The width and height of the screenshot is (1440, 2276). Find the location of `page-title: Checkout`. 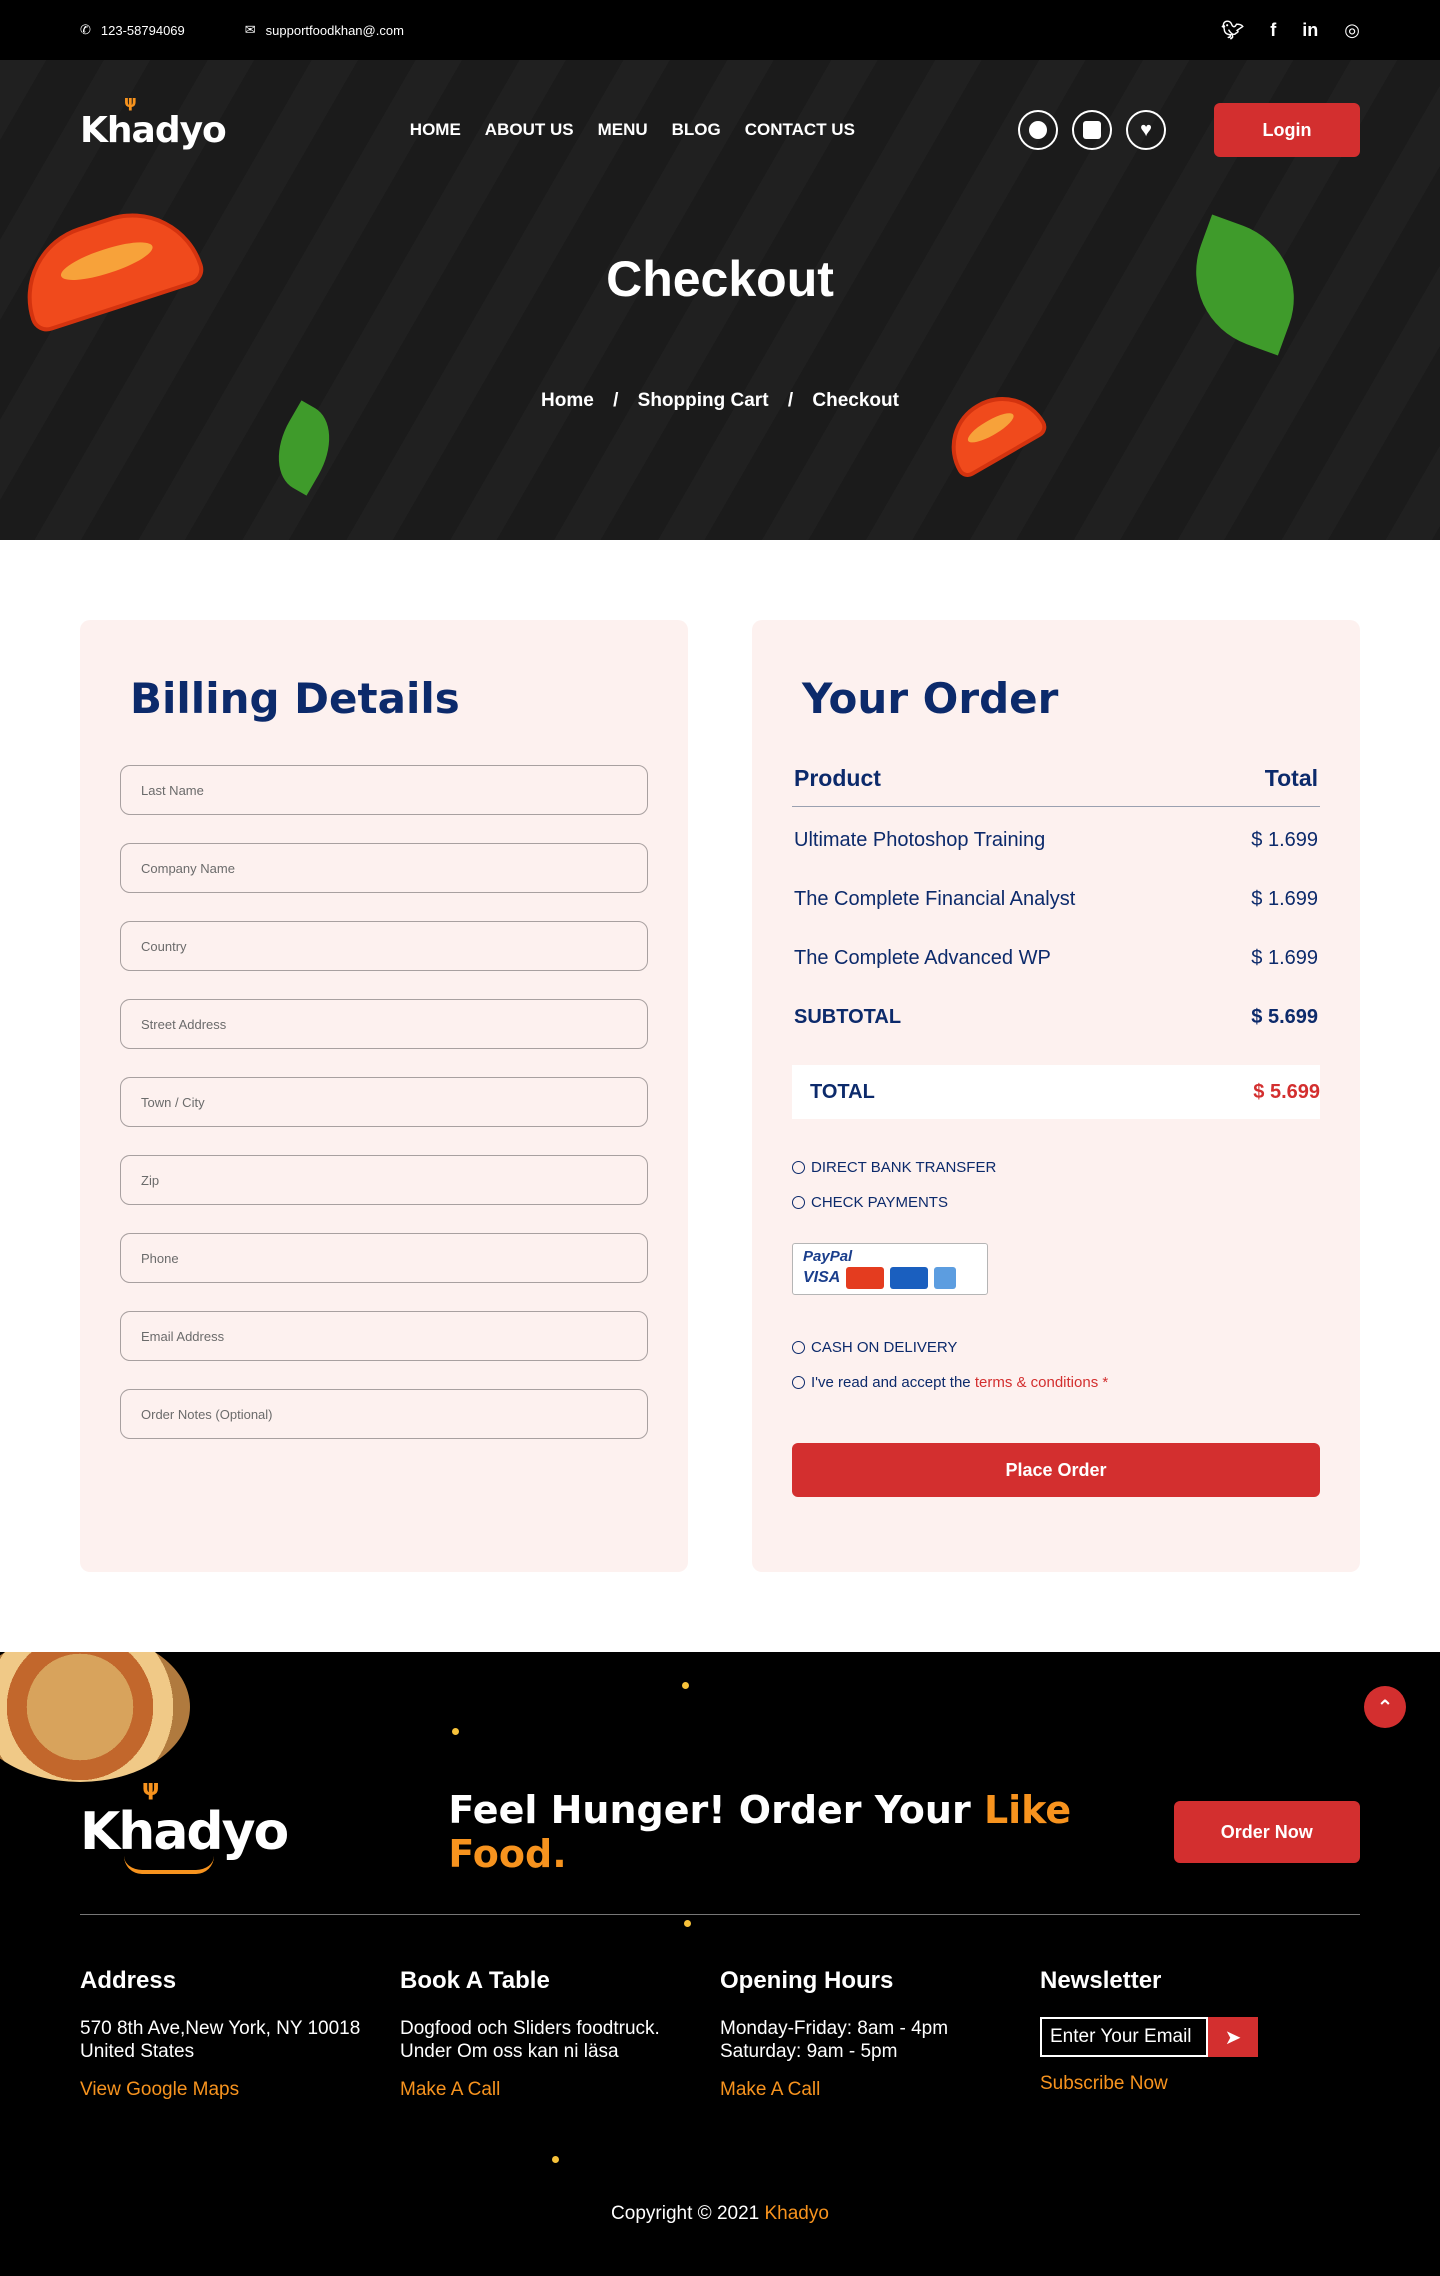

page-title: Checkout is located at coordinates (720, 279).